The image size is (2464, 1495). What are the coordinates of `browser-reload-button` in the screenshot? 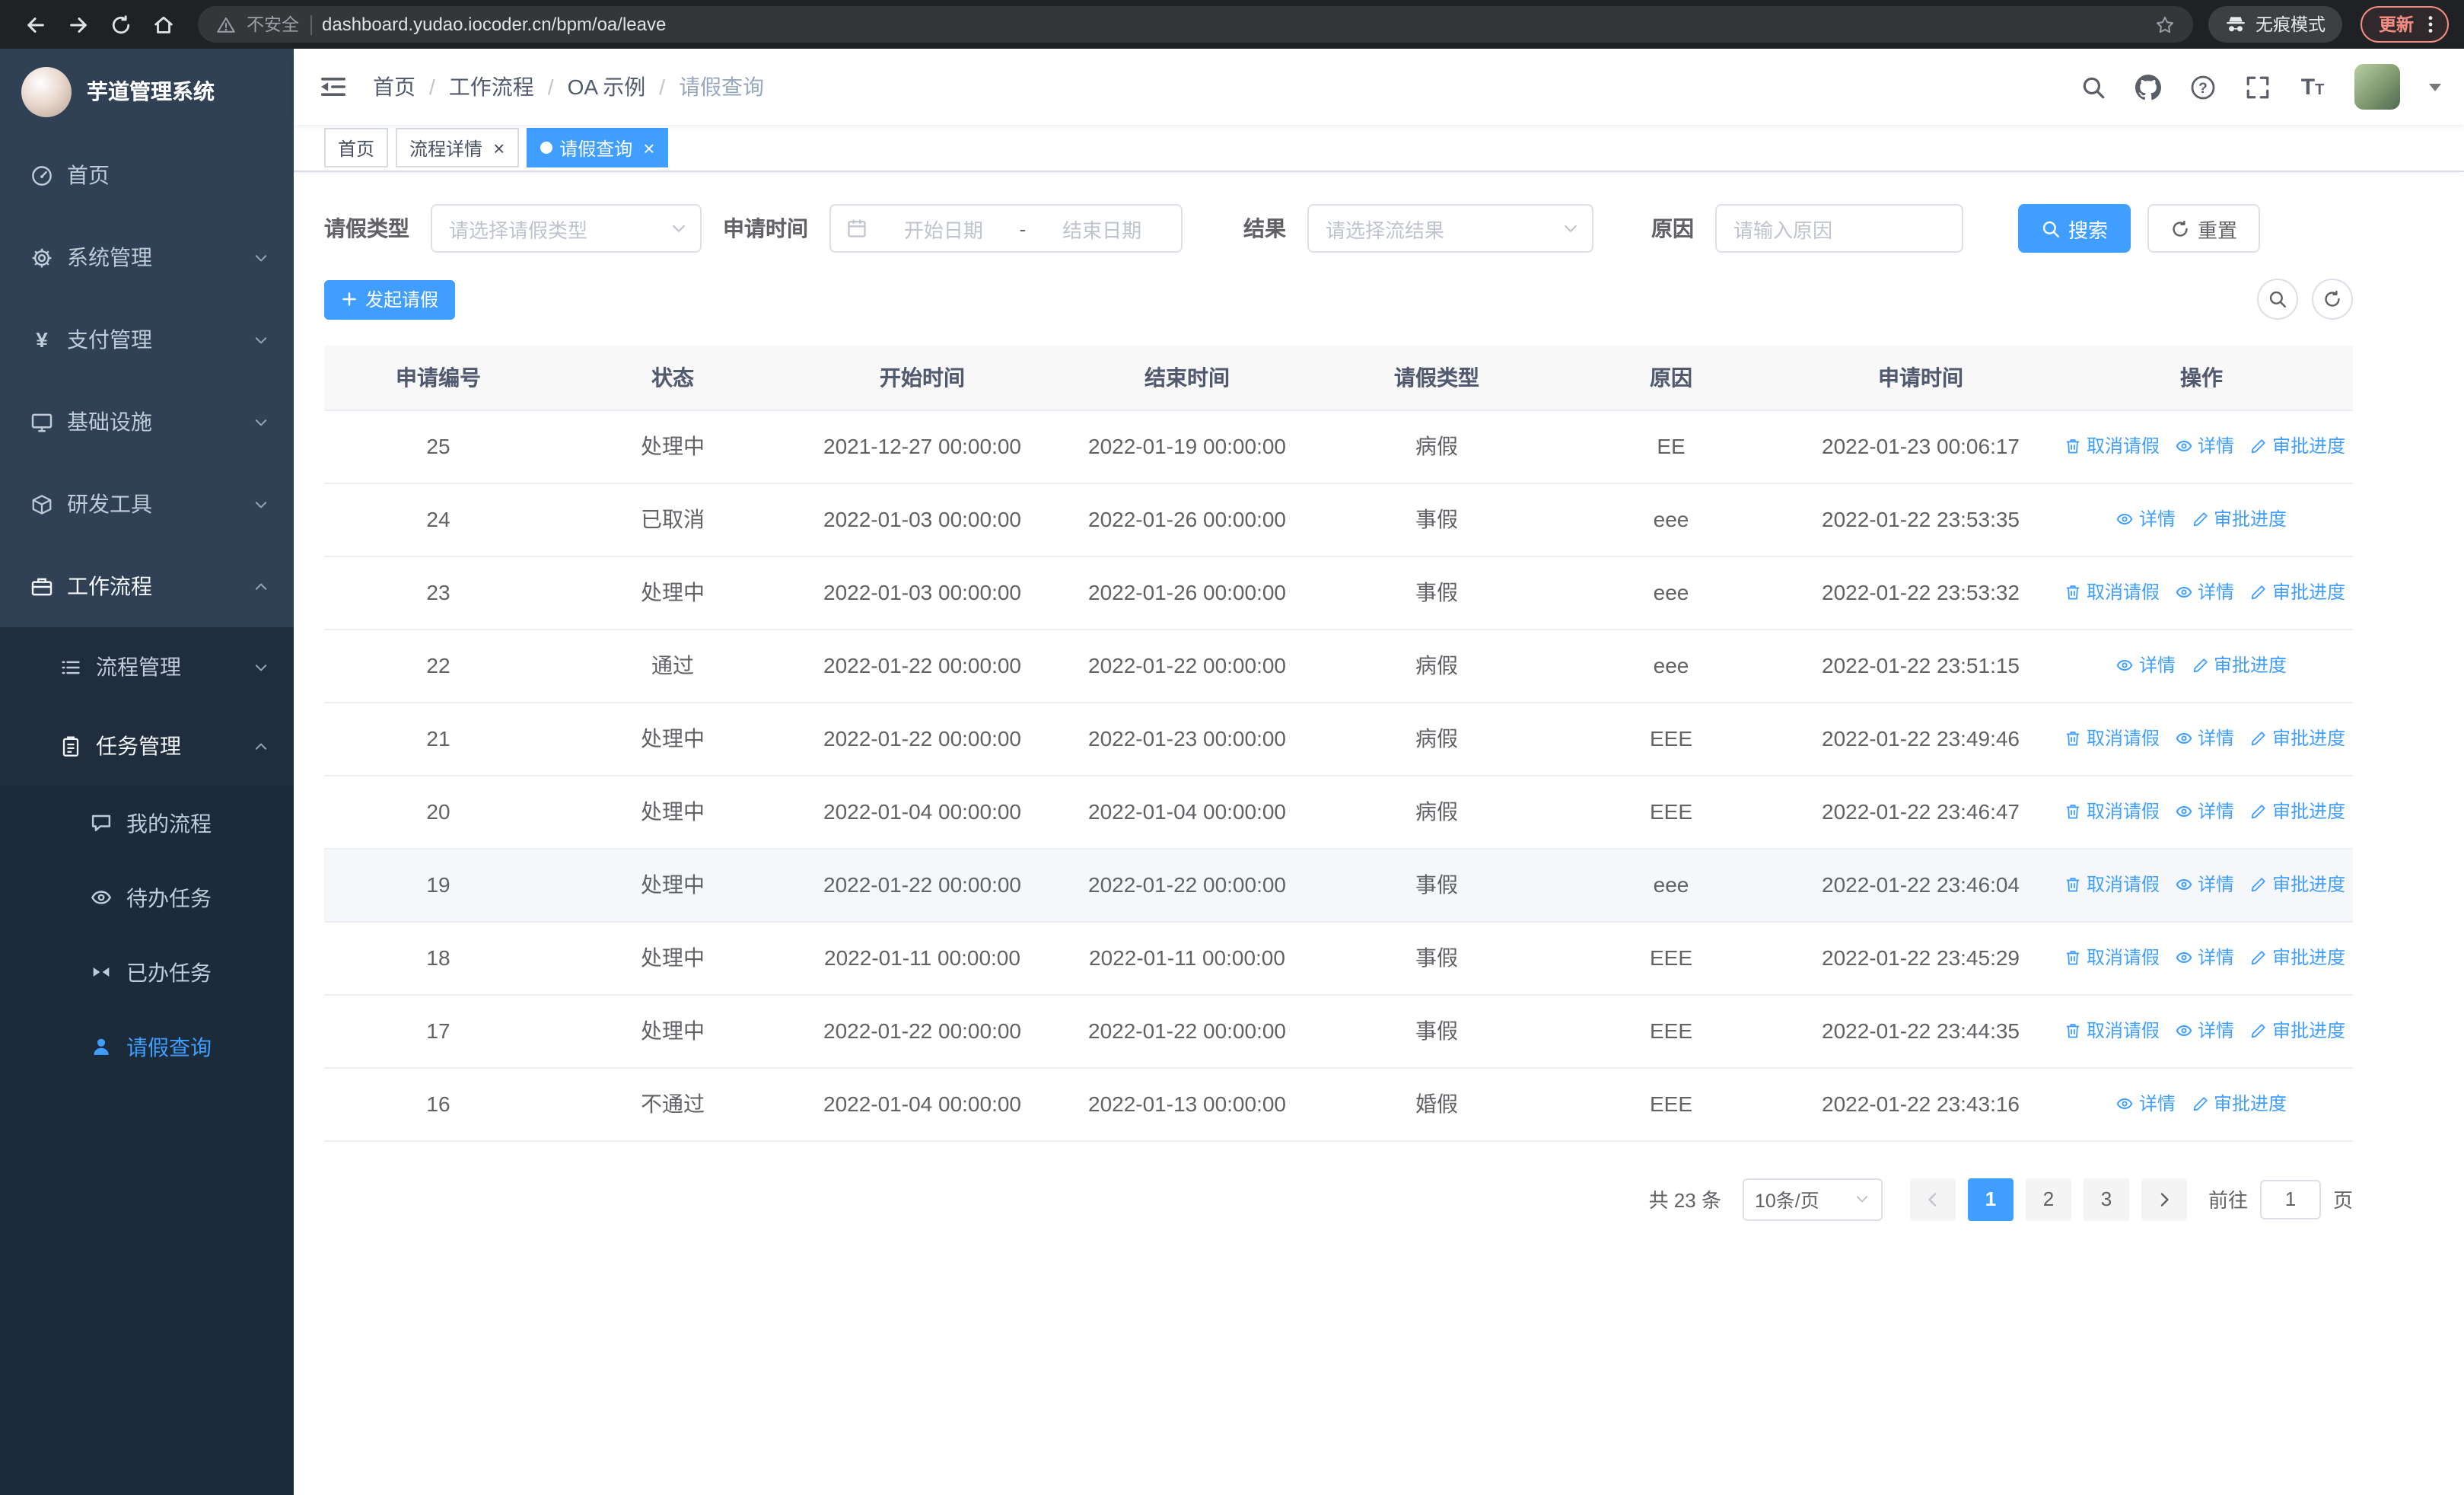 It's located at (120, 25).